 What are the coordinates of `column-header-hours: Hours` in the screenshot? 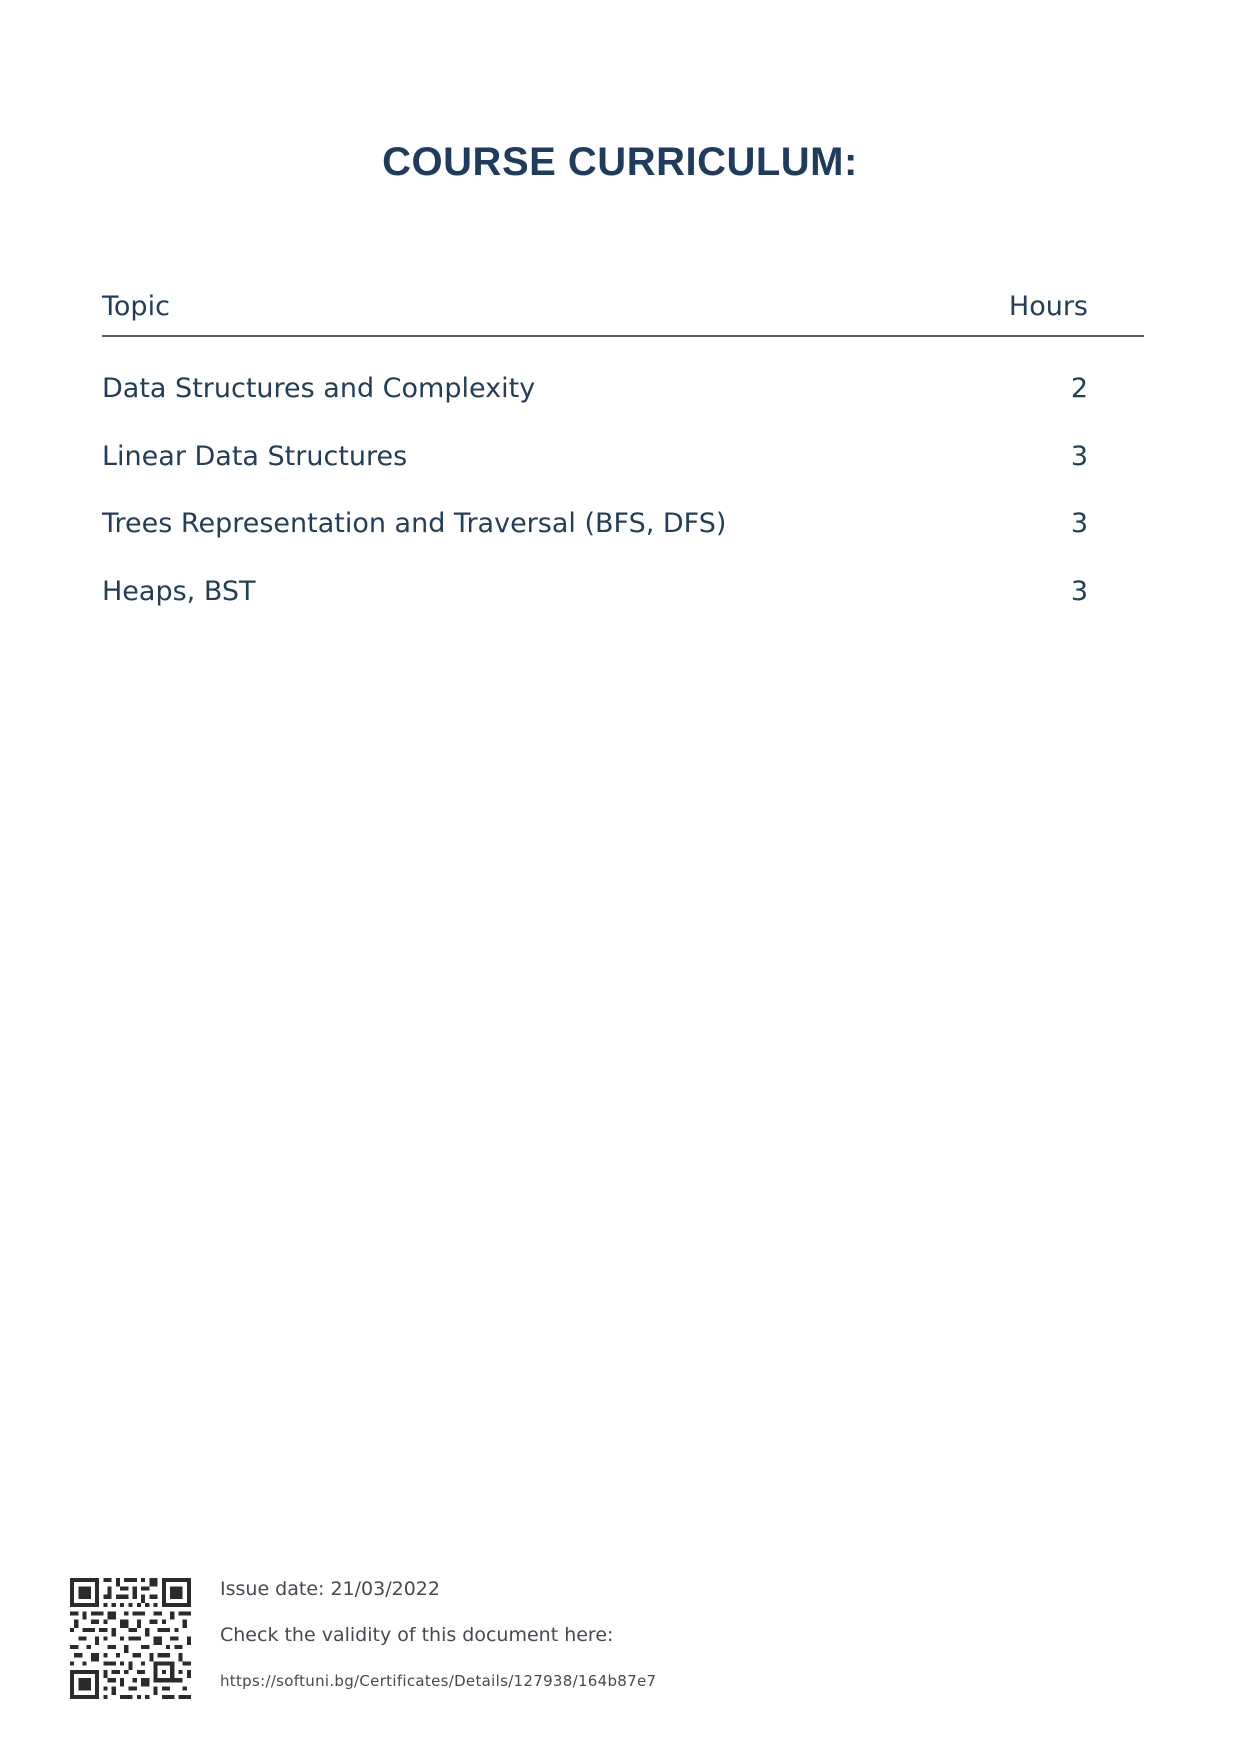 It's located at (1048, 306).